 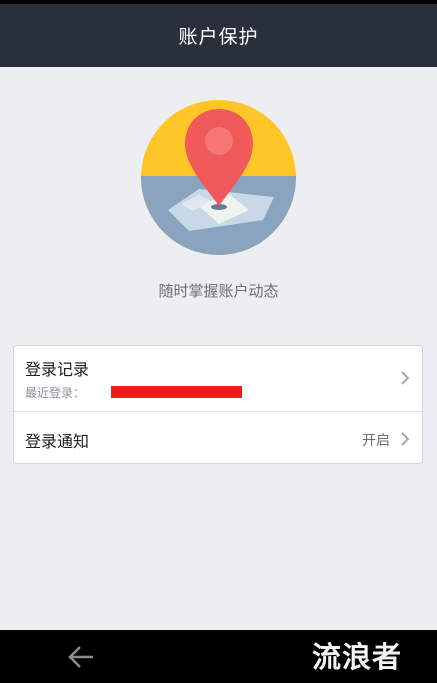 What do you see at coordinates (218, 378) in the screenshot?
I see `login-records-item: 登录记录 最近登录：` at bounding box center [218, 378].